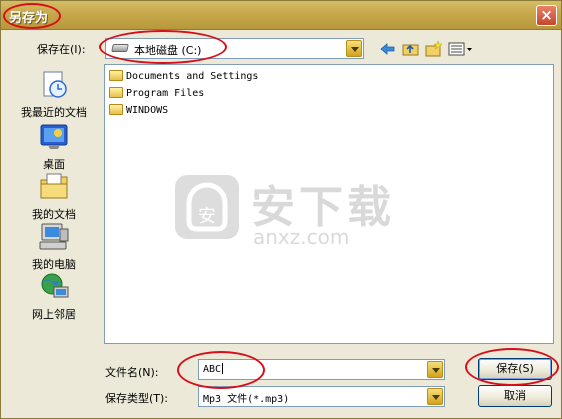 This screenshot has width=562, height=419. Describe the element at coordinates (168, 50) in the screenshot. I see `look-in-value: 本地磁盘 (C:)` at that location.